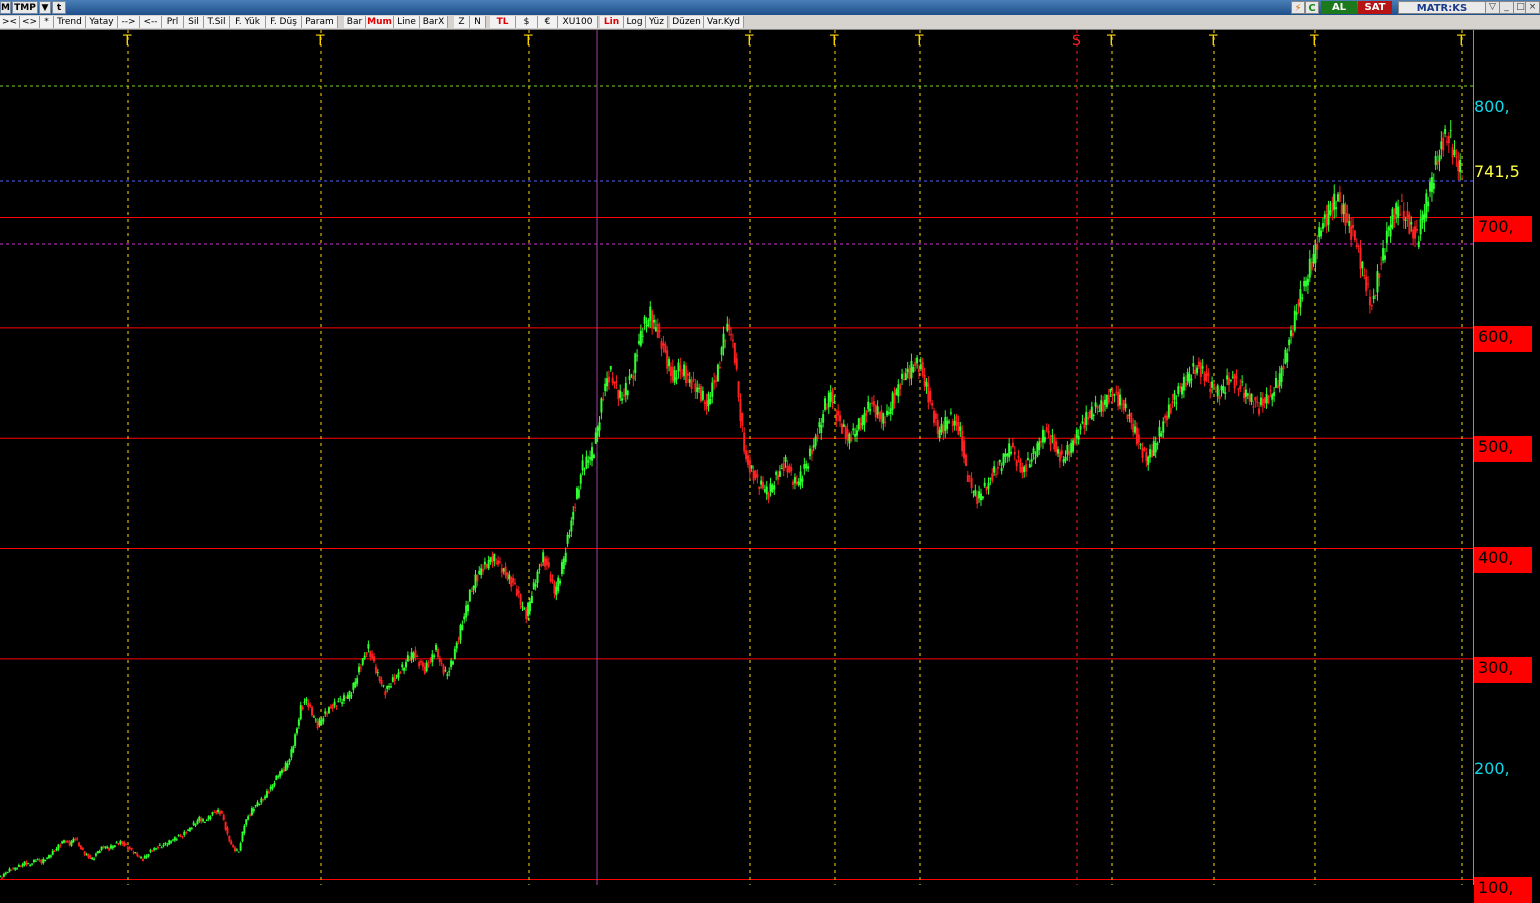 The width and height of the screenshot is (1540, 903). What do you see at coordinates (320, 22) in the screenshot?
I see `toolbar-button-12: Param` at bounding box center [320, 22].